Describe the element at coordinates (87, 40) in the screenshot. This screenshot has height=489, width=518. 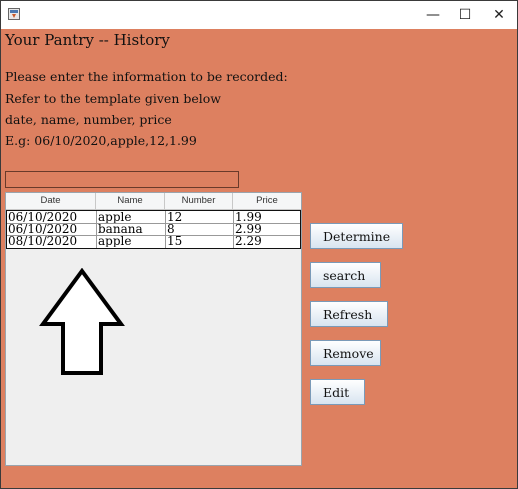
I see `page-title: Your Pantry -- History` at that location.